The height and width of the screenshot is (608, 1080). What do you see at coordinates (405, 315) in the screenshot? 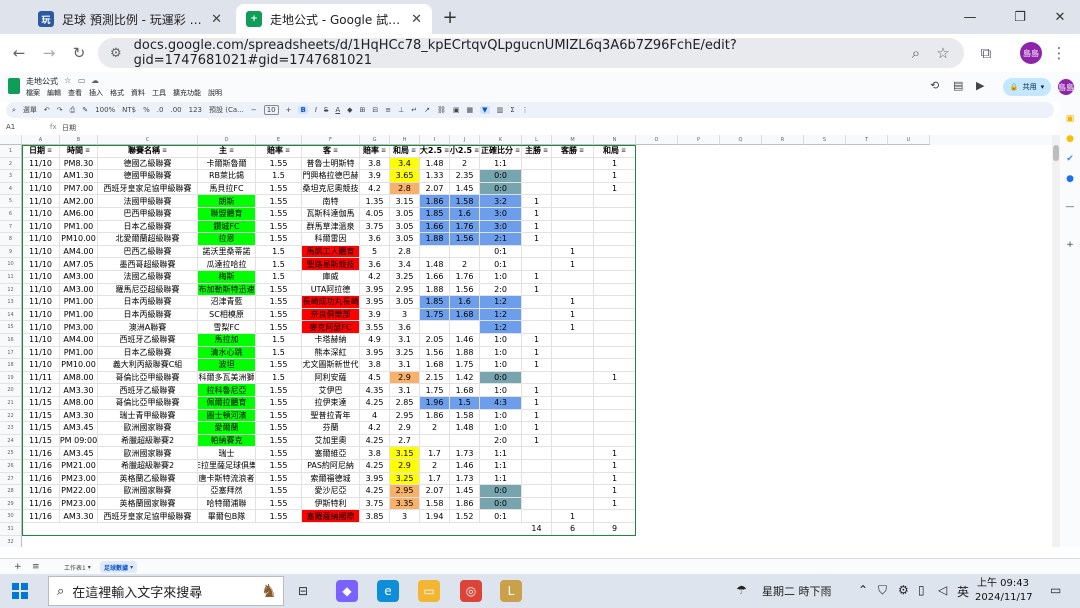
I see `table-cell: 3` at bounding box center [405, 315].